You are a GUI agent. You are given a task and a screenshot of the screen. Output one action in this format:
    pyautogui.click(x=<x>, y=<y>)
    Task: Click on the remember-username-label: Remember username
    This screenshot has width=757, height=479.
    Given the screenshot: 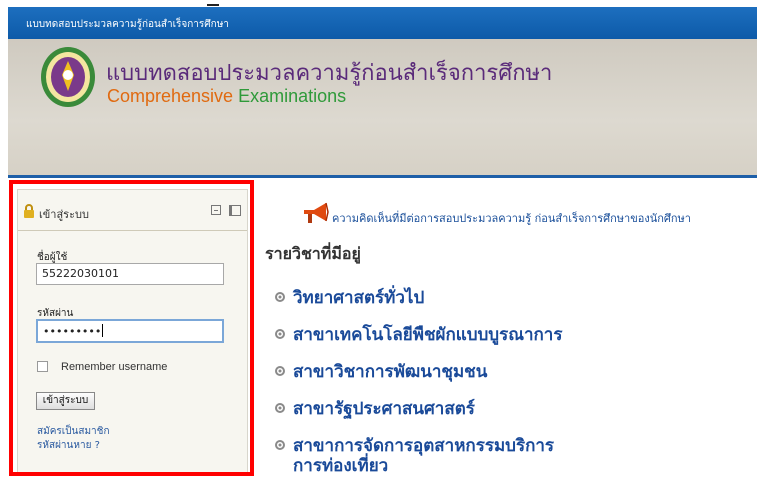 What is the action you would take?
    pyautogui.click(x=114, y=367)
    